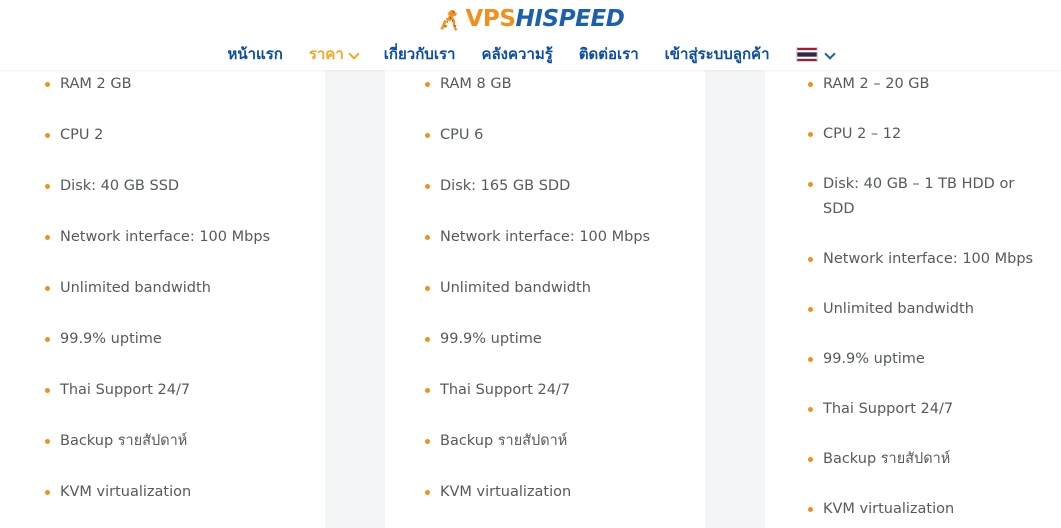  I want to click on list-item: Disk: 165 GB SDD, so click(556, 186).